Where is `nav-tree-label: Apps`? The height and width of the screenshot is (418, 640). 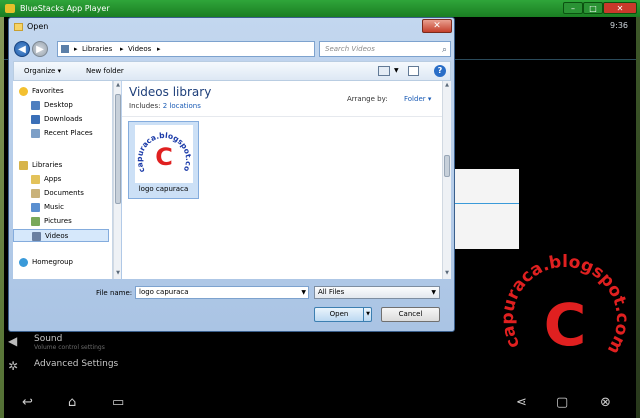 nav-tree-label: Apps is located at coordinates (53, 179).